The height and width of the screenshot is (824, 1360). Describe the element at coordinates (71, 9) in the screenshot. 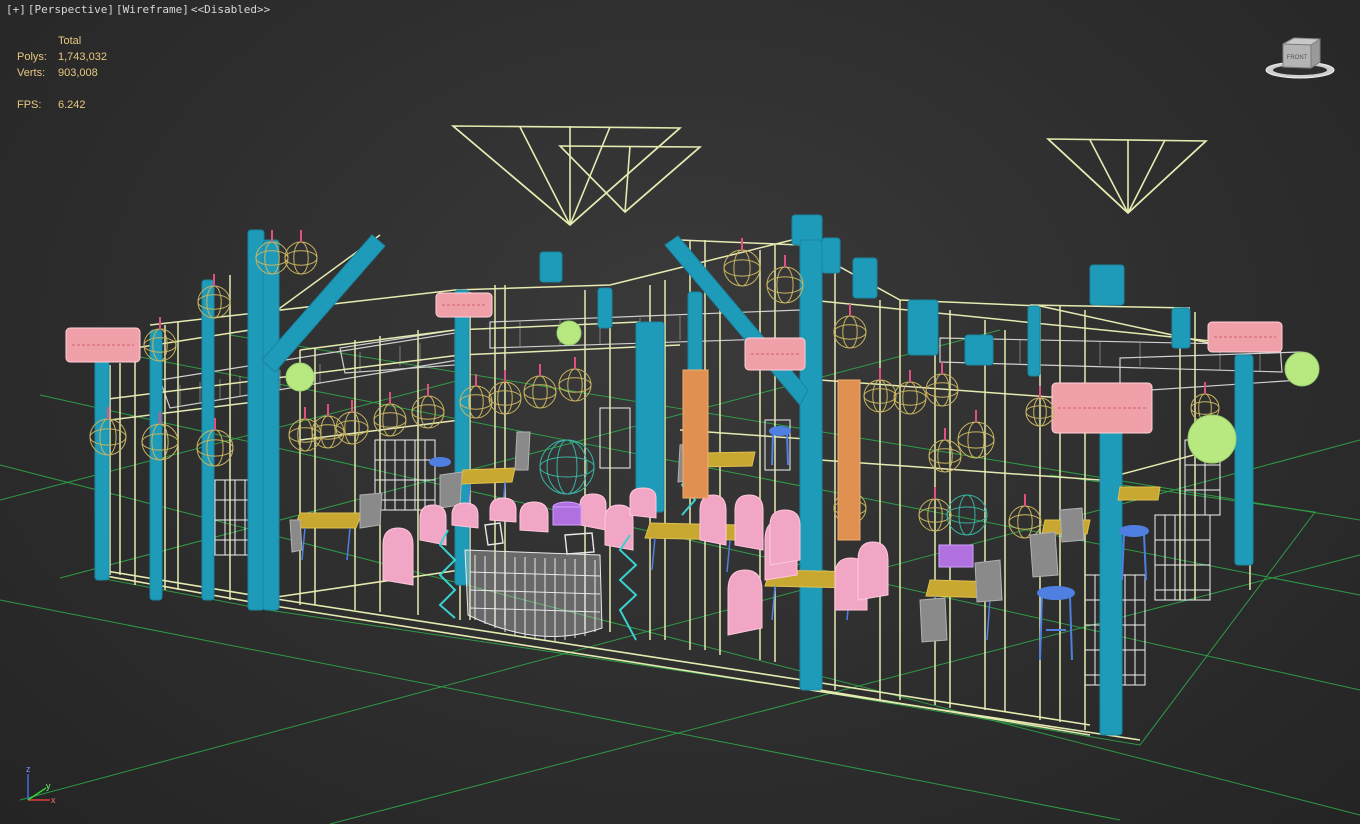

I see `viewport-point-of-view-label: [Perspective]` at that location.